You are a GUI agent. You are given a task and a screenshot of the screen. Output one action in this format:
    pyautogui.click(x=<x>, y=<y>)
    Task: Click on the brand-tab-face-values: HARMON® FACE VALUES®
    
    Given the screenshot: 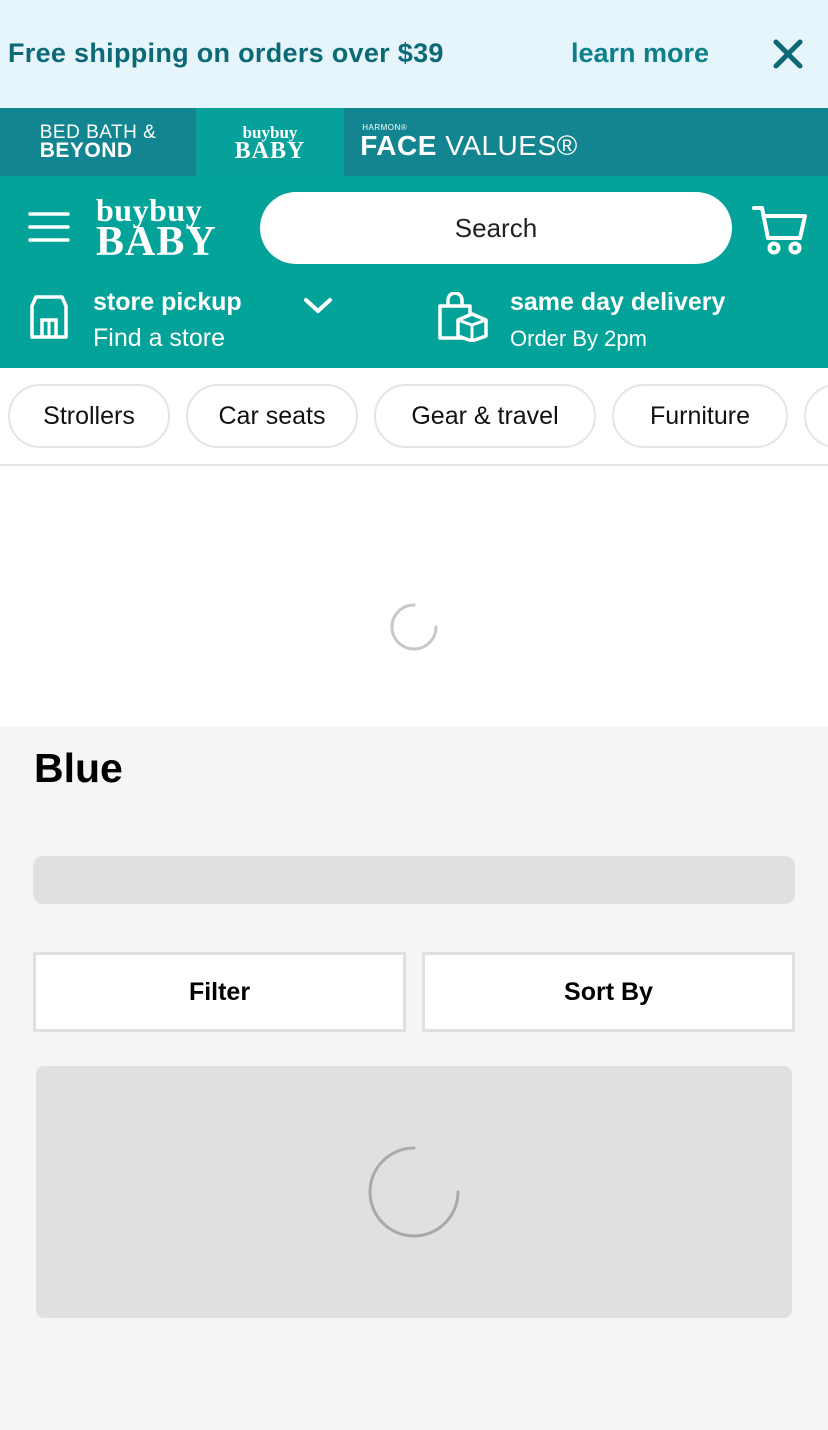 What is the action you would take?
    pyautogui.click(x=469, y=142)
    